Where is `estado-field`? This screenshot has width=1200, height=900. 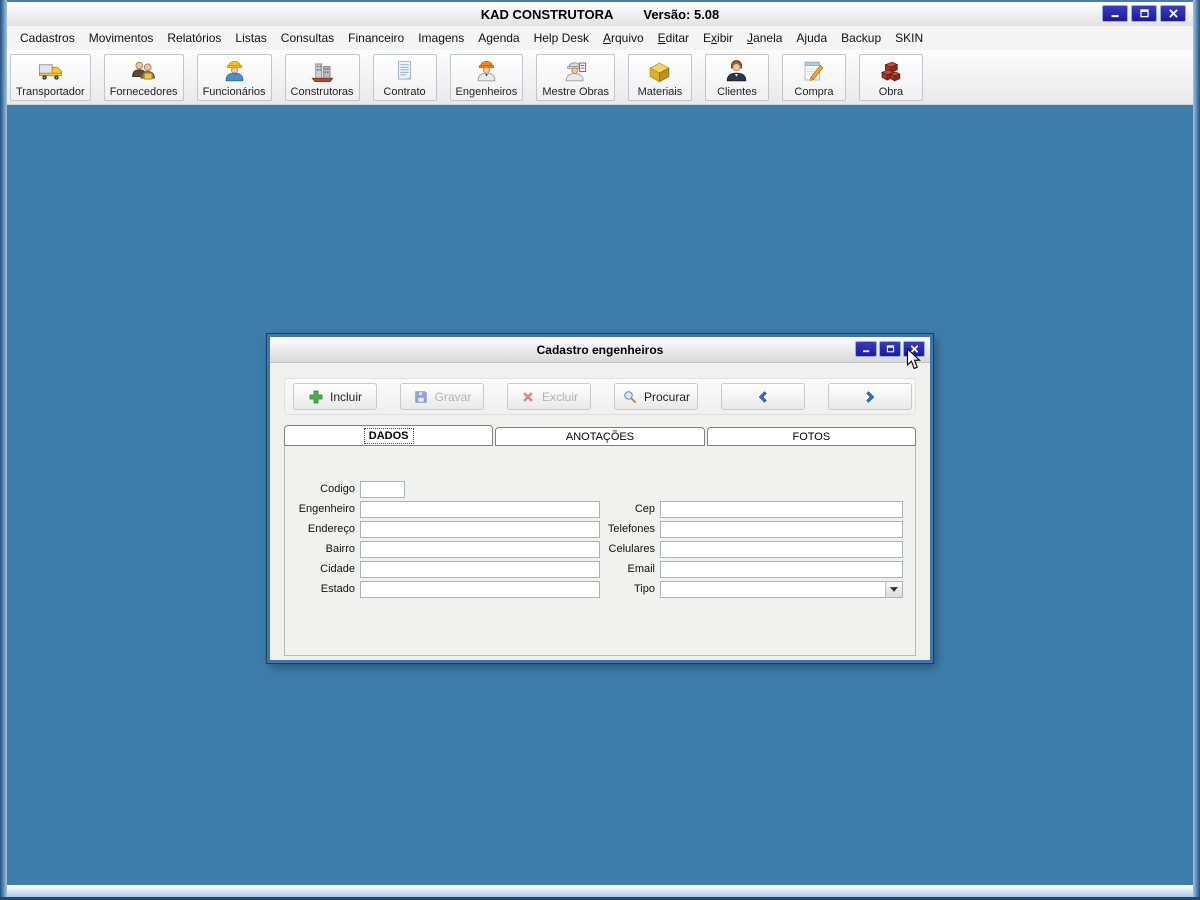
estado-field is located at coordinates (480, 589).